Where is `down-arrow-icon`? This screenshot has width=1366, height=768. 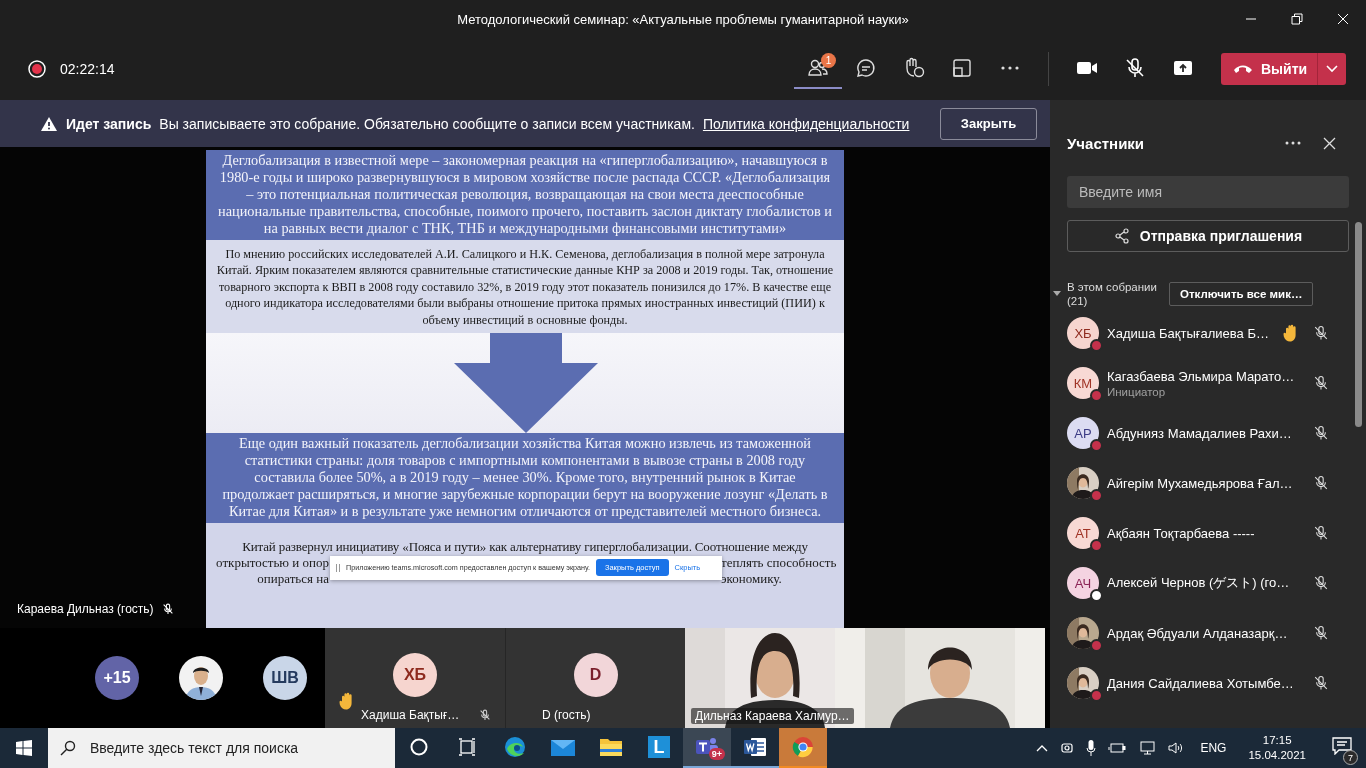
down-arrow-icon is located at coordinates (526, 383).